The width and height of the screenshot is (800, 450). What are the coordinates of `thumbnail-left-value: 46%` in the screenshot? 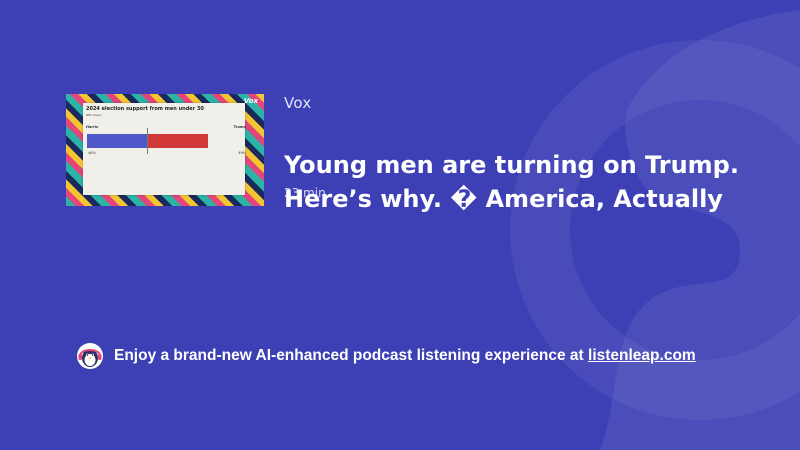 It's located at (92, 153).